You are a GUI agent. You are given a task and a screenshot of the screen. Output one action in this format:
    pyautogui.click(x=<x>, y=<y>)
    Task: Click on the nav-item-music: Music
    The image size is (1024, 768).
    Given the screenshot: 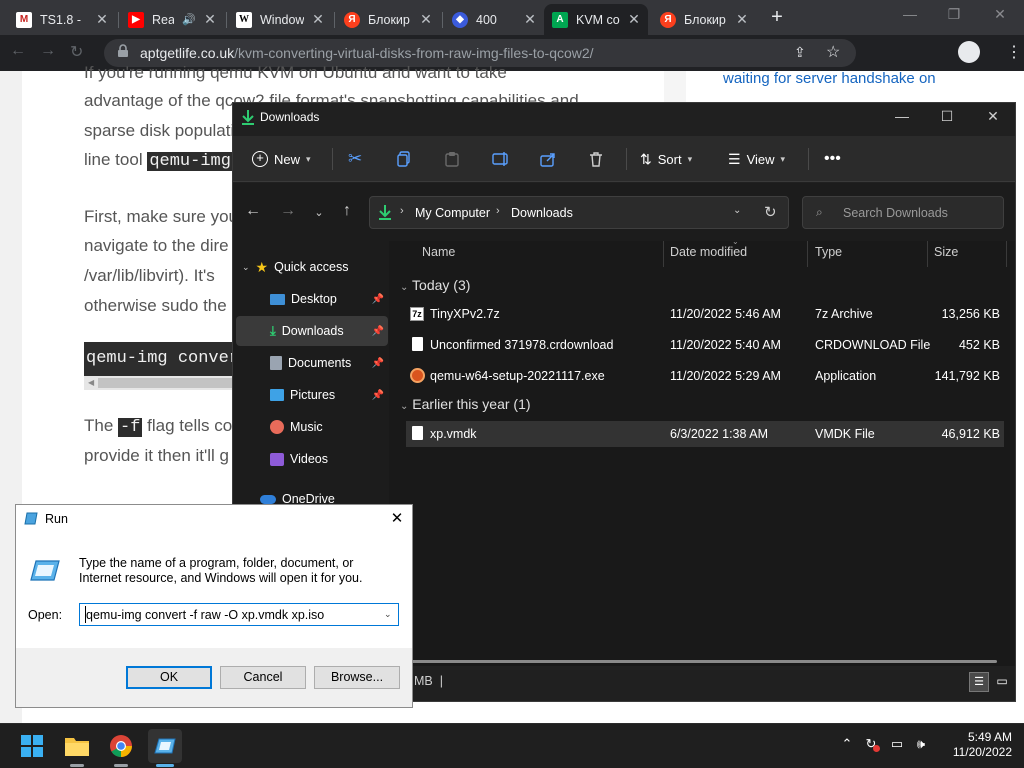 What is the action you would take?
    pyautogui.click(x=312, y=427)
    